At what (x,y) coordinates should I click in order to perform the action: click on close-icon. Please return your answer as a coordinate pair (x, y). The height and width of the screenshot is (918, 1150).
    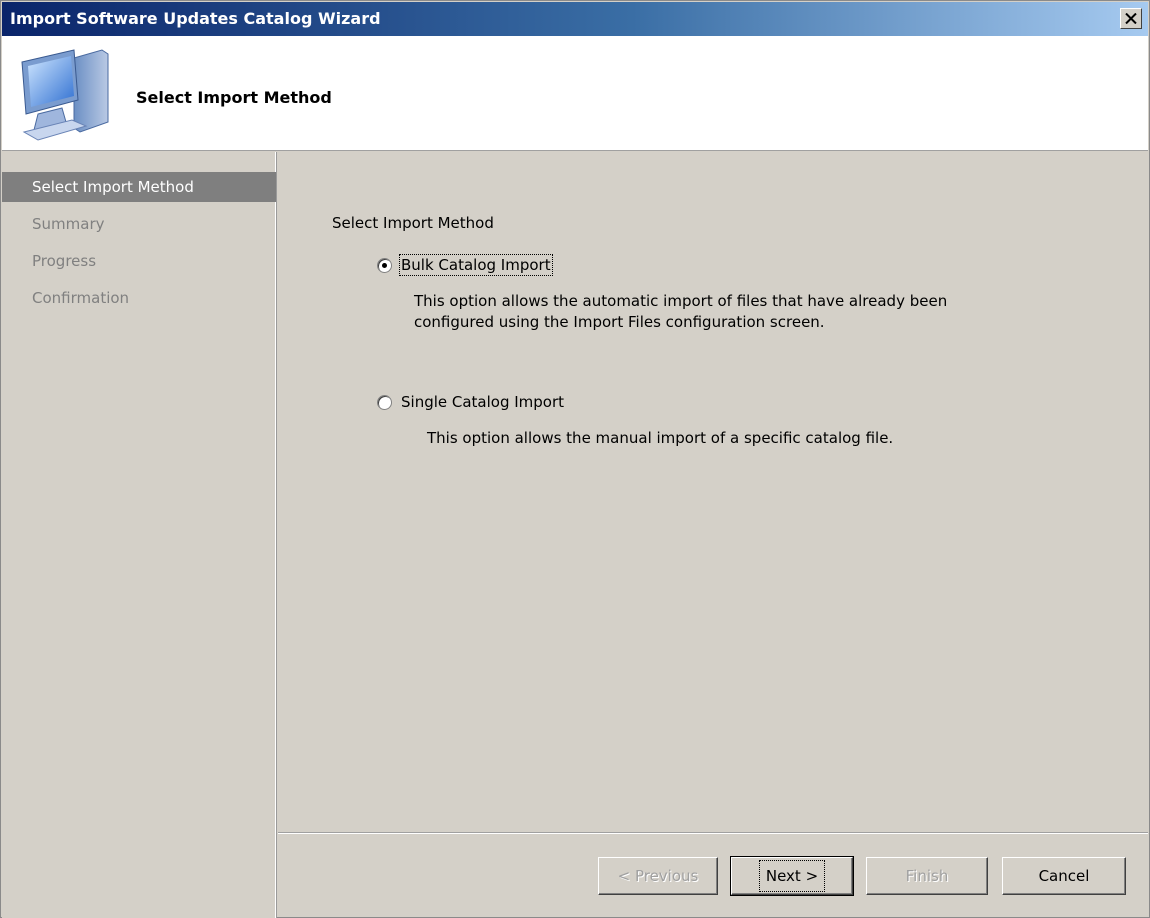
    Looking at the image, I should click on (1131, 18).